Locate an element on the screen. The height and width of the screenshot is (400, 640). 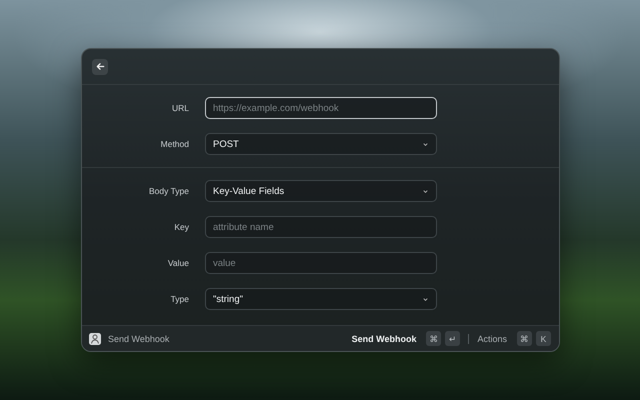
field-label: Key is located at coordinates (181, 227).